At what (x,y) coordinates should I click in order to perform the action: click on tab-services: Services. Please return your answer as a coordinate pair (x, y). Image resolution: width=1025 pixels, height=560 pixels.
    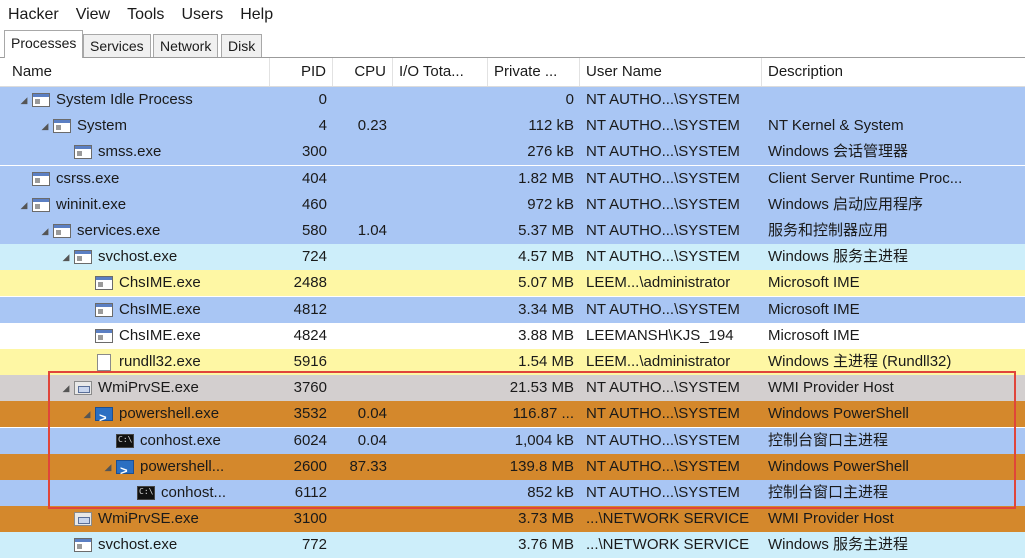
    Looking at the image, I should click on (117, 45).